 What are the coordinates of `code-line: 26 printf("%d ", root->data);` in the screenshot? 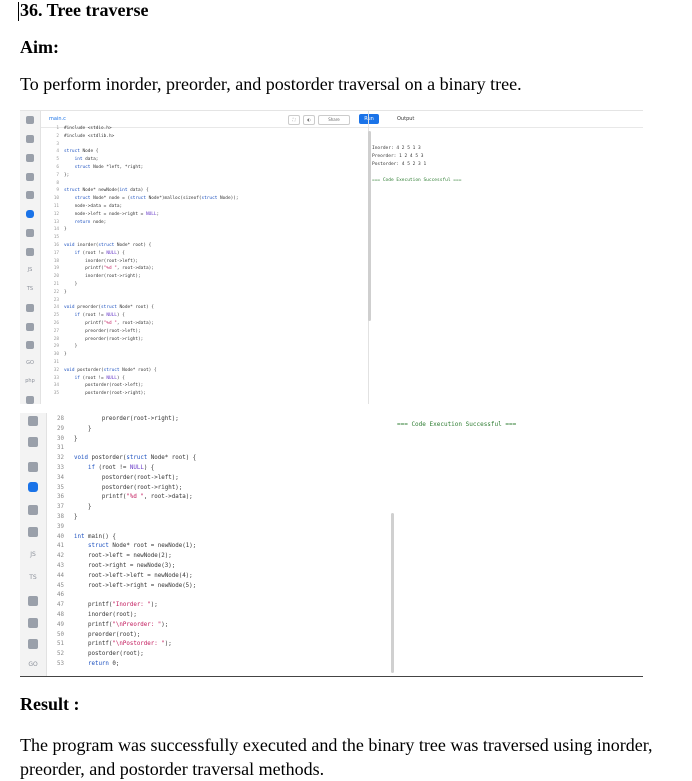 It's located at (205, 324).